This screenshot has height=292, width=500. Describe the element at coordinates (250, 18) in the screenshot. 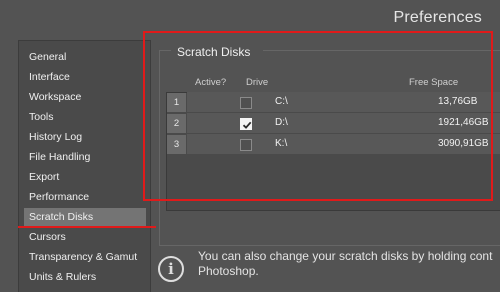

I see `title-bar: Preferences` at that location.